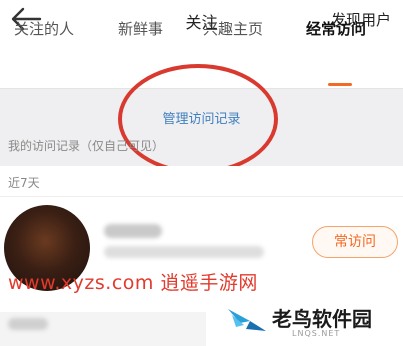 The width and height of the screenshot is (403, 346). I want to click on logo-subtext: LNQS.NET, so click(316, 333).